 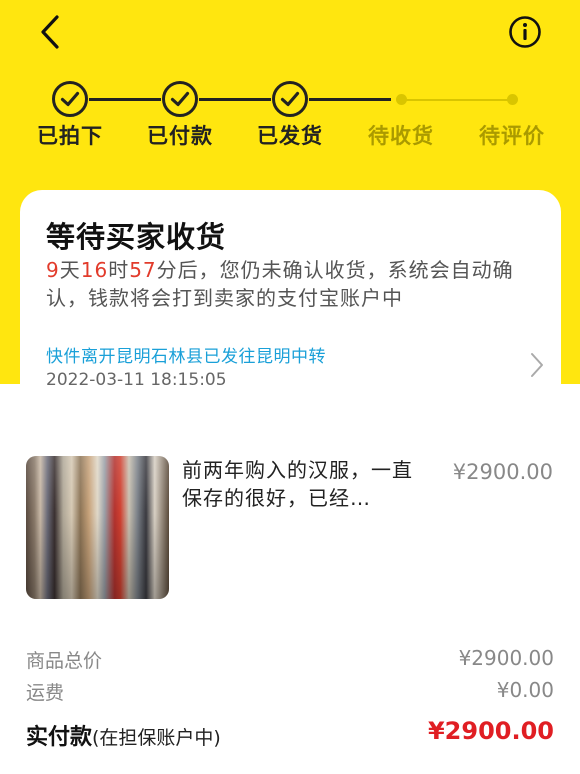 I want to click on step-awaiting-receipt: 待收货, so click(x=401, y=115).